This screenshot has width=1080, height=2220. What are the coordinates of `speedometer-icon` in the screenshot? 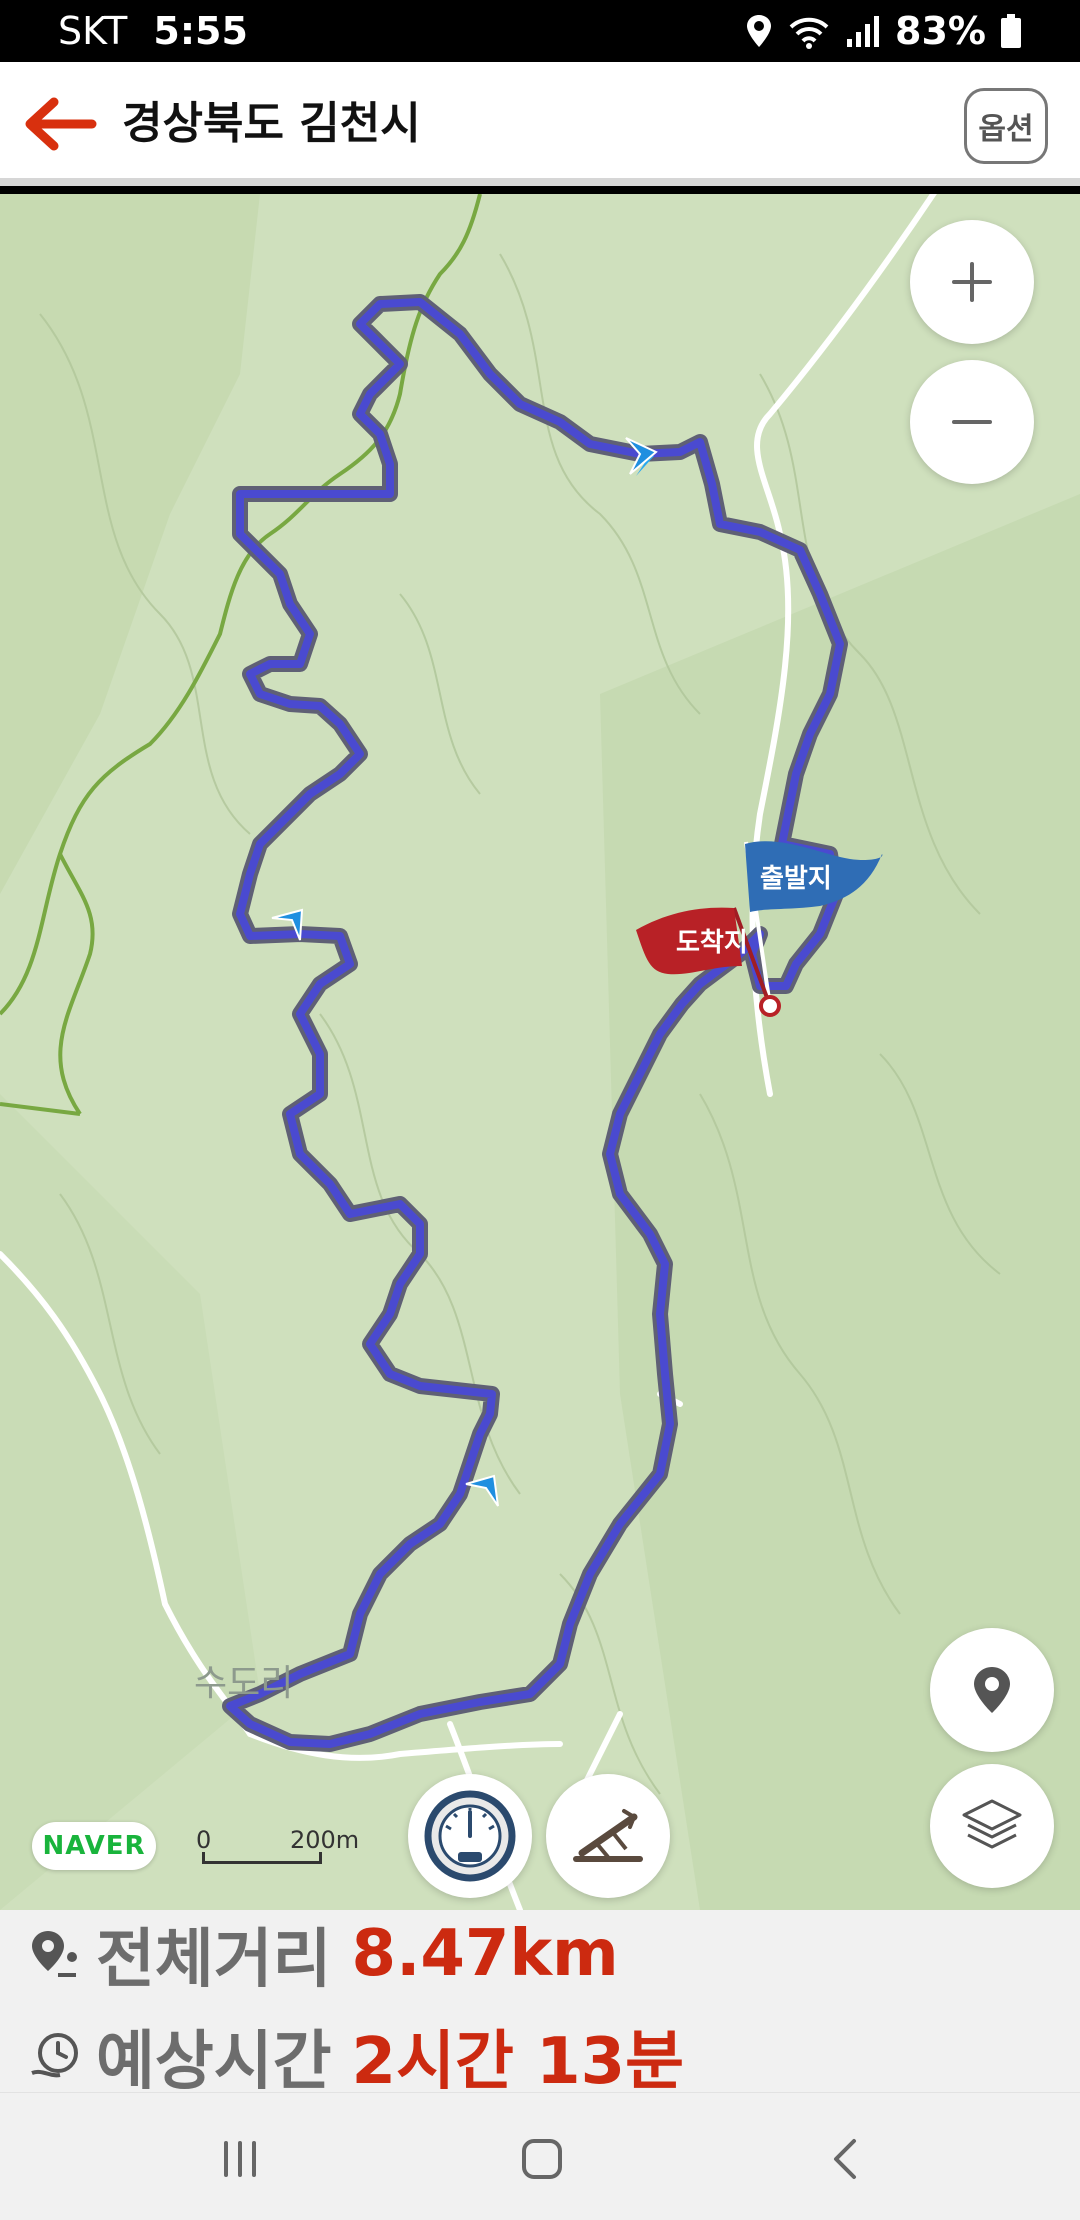 It's located at (470, 1836).